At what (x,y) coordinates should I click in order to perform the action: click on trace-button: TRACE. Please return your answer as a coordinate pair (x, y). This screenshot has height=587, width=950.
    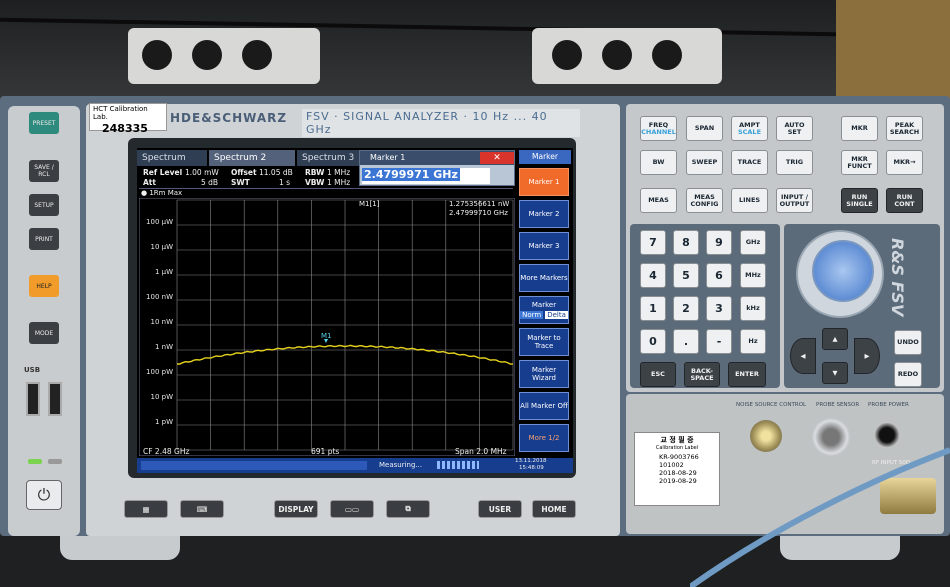
    Looking at the image, I should click on (749, 162).